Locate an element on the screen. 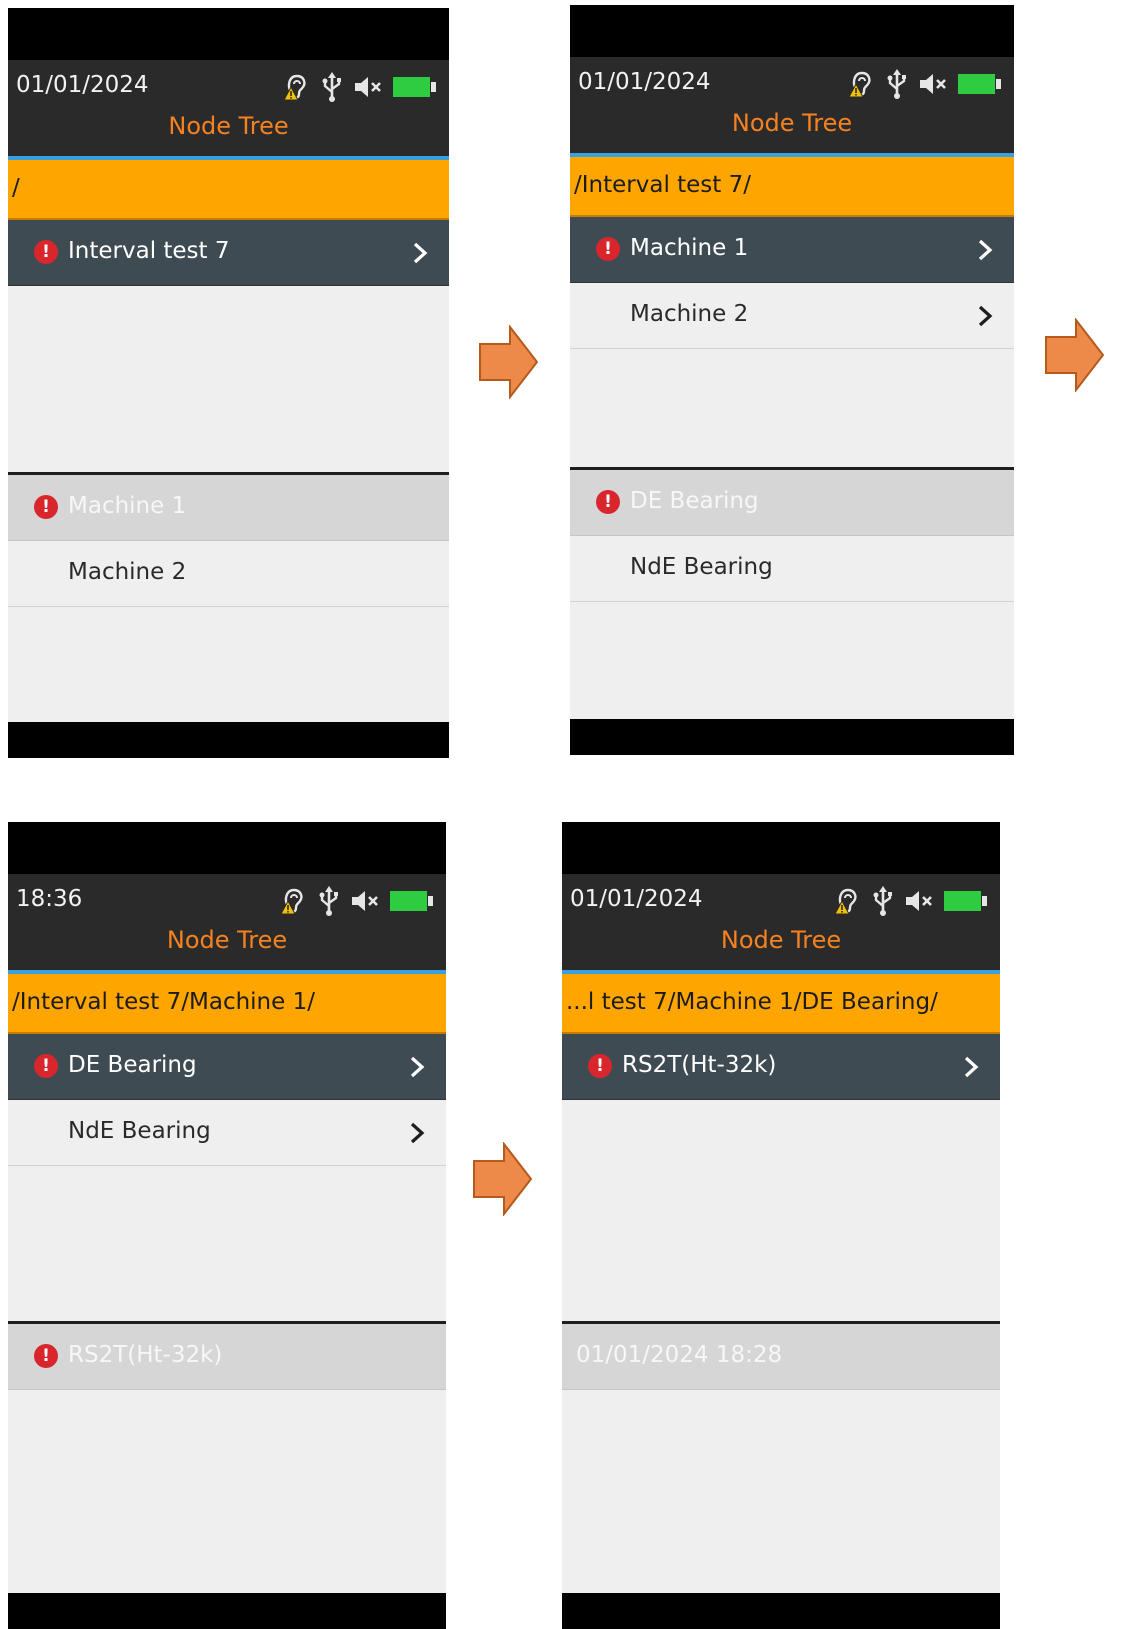 This screenshot has height=1629, width=1139. breadcrumb: /Interval test 7/ is located at coordinates (792, 187).